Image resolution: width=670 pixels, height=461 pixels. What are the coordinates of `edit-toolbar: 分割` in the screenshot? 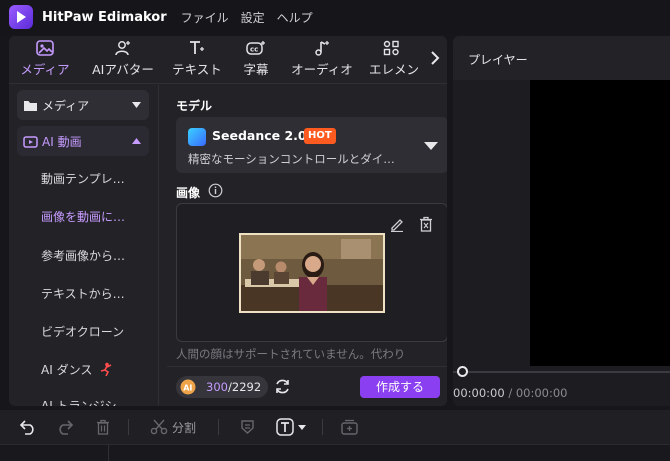 It's located at (335, 427).